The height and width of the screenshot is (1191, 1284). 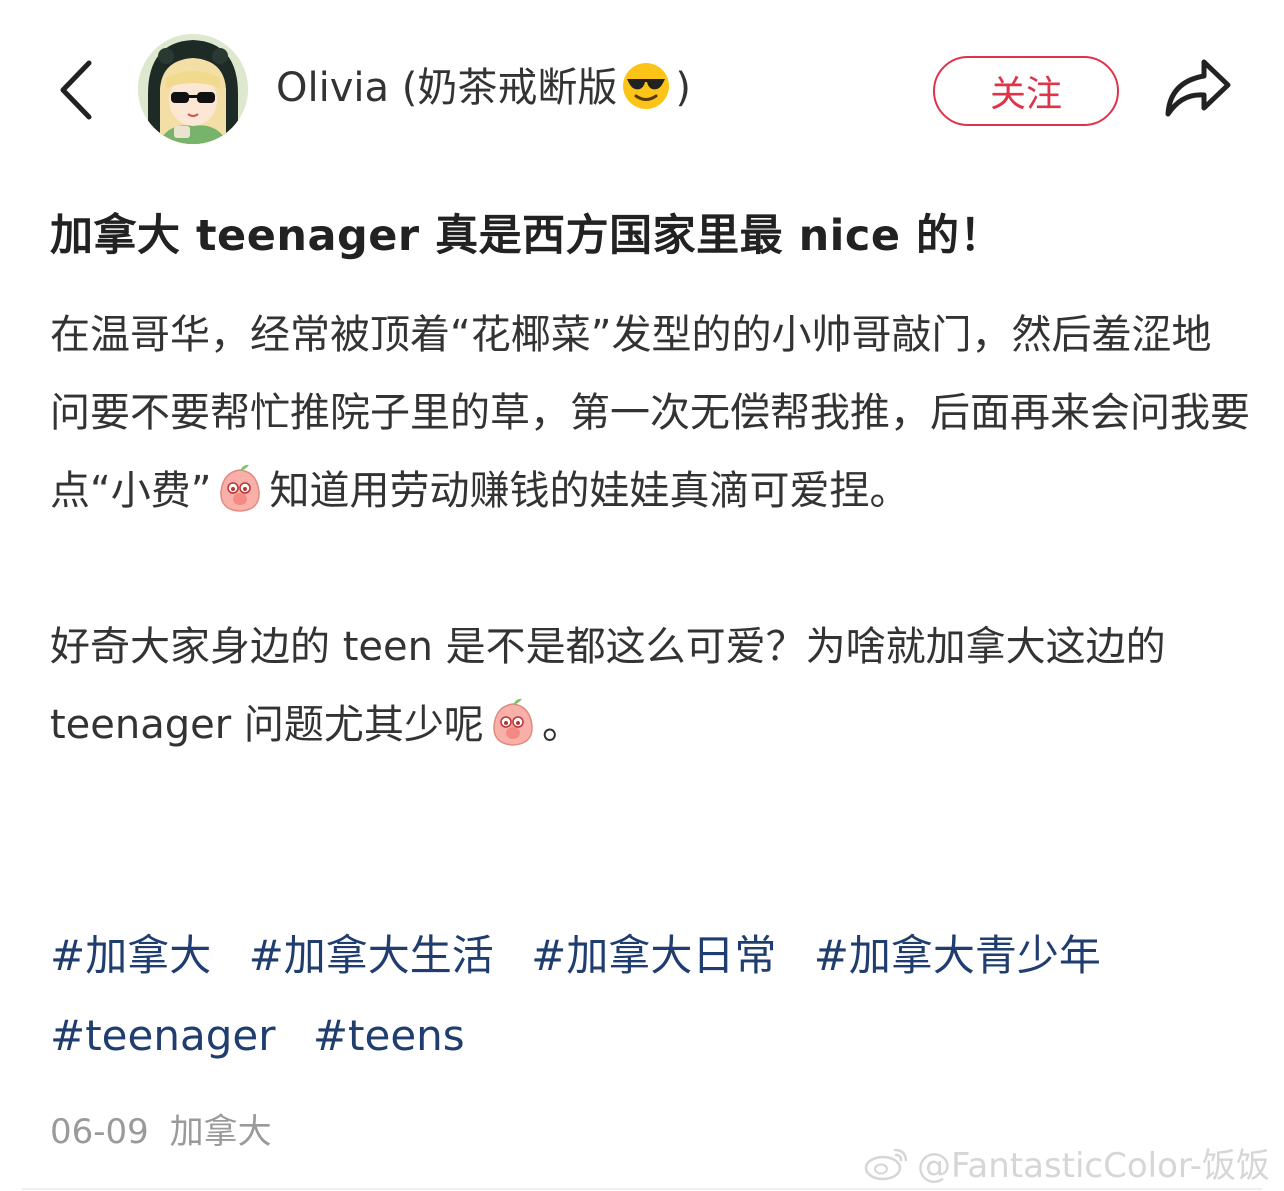 What do you see at coordinates (1093, 1166) in the screenshot?
I see `watermark-text: @FantasticColor-饭饭` at bounding box center [1093, 1166].